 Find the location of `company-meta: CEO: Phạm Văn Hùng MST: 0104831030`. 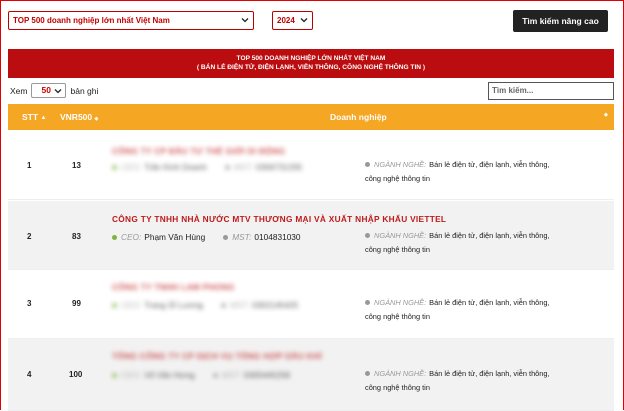

company-meta: CEO: Phạm Văn Hùng MST: 0104831030 is located at coordinates (206, 237).